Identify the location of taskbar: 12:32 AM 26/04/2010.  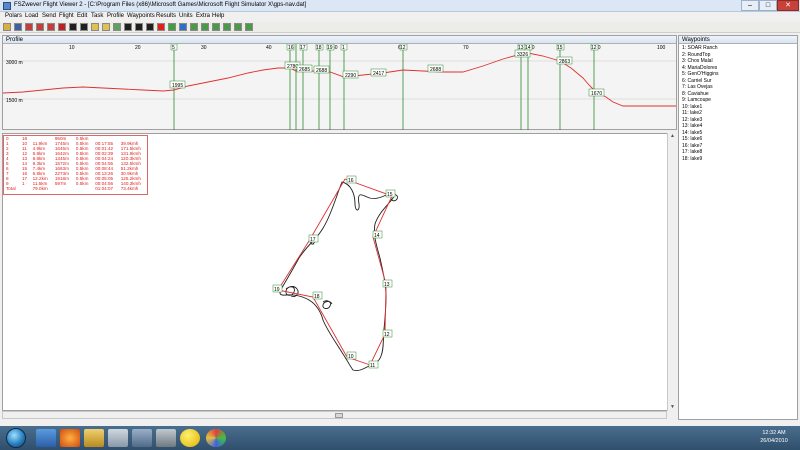
(400, 438).